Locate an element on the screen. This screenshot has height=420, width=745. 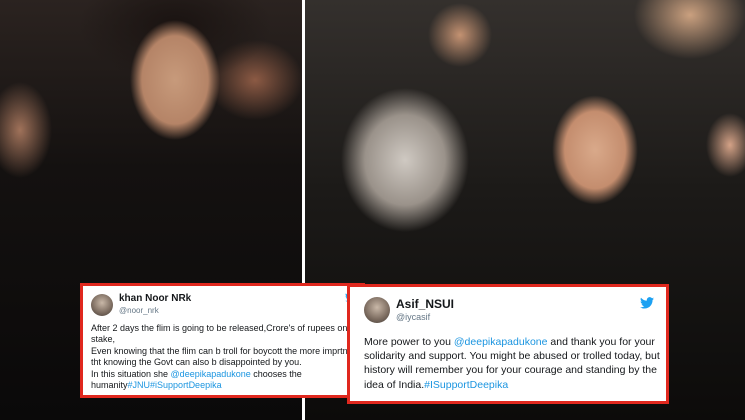
hashtag-link: #ISupportDeepika is located at coordinates (466, 385).